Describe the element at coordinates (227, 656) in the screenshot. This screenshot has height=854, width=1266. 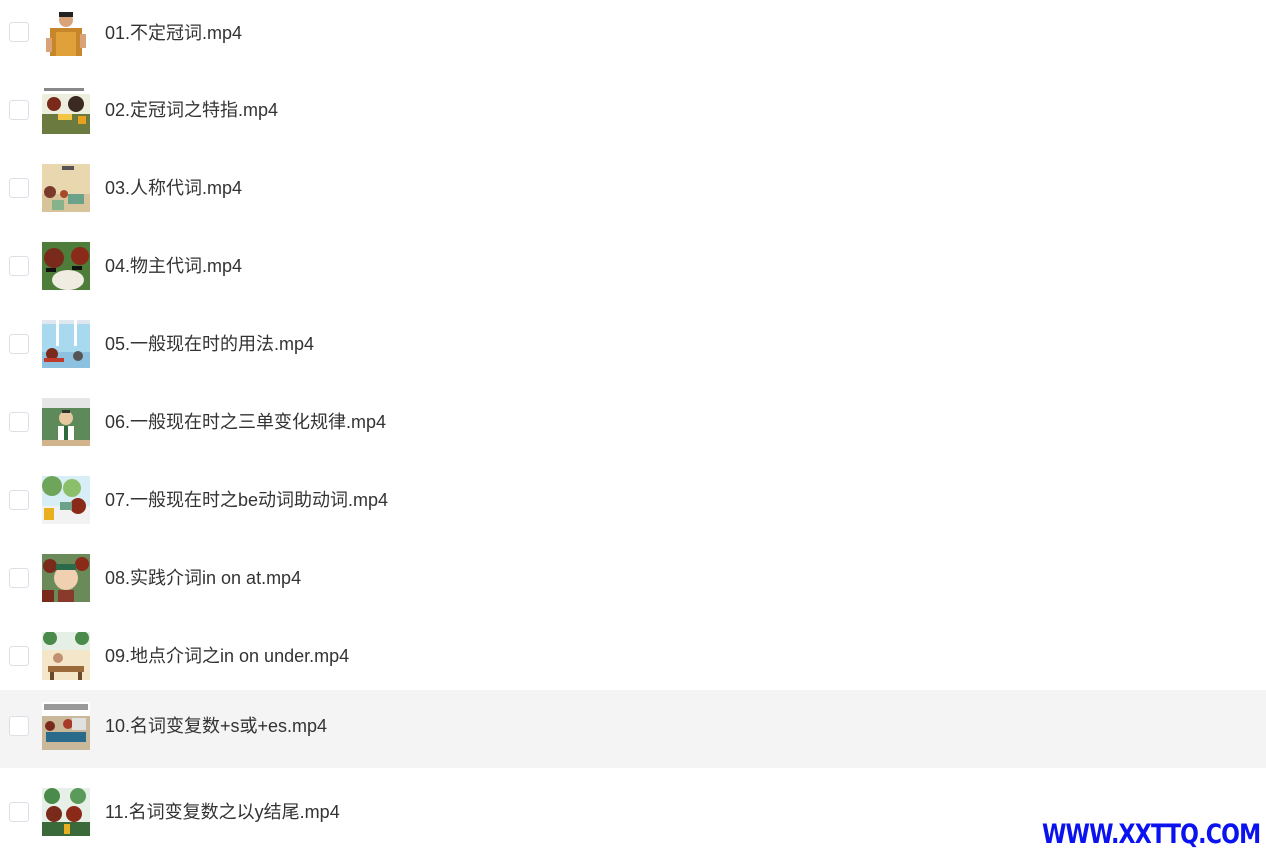
I see `file-name: 09.地点介词之in on under.mp4` at that location.